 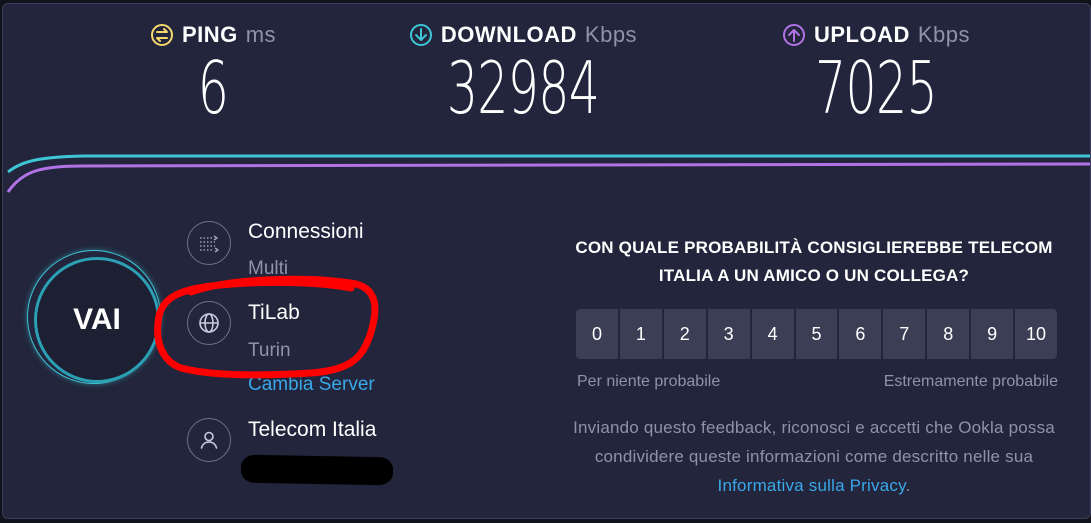 I want to click on rating-option-8: 8, so click(x=948, y=334).